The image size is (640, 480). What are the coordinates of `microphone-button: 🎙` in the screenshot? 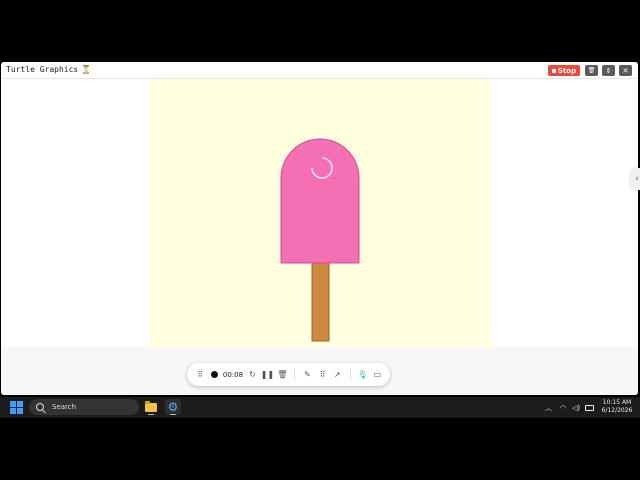 It's located at (362, 374).